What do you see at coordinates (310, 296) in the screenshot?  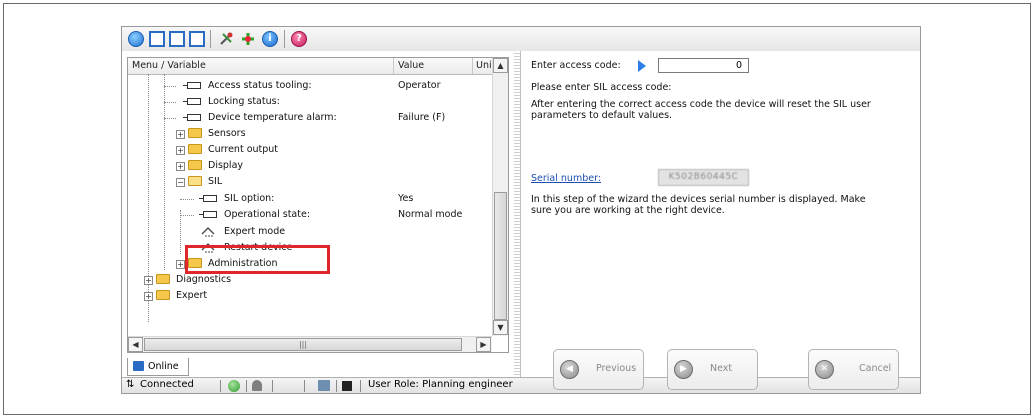 I see `tree-row: + Expert` at bounding box center [310, 296].